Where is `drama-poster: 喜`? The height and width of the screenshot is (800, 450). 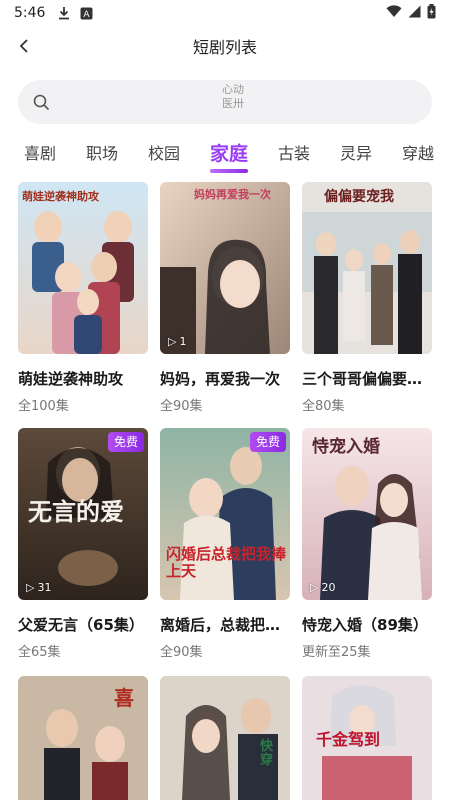
drama-poster: 喜 is located at coordinates (83, 738).